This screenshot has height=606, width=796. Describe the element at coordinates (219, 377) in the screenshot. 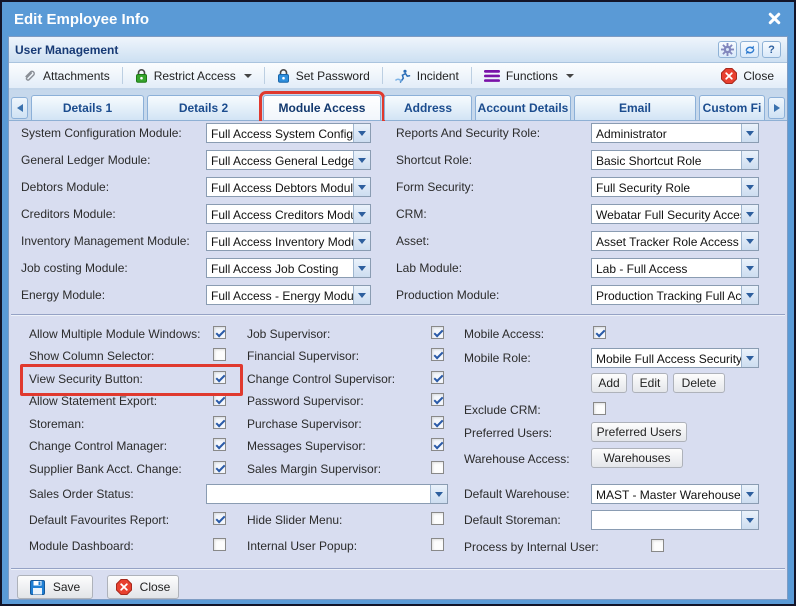

I see `view-security-button-checkbox` at that location.